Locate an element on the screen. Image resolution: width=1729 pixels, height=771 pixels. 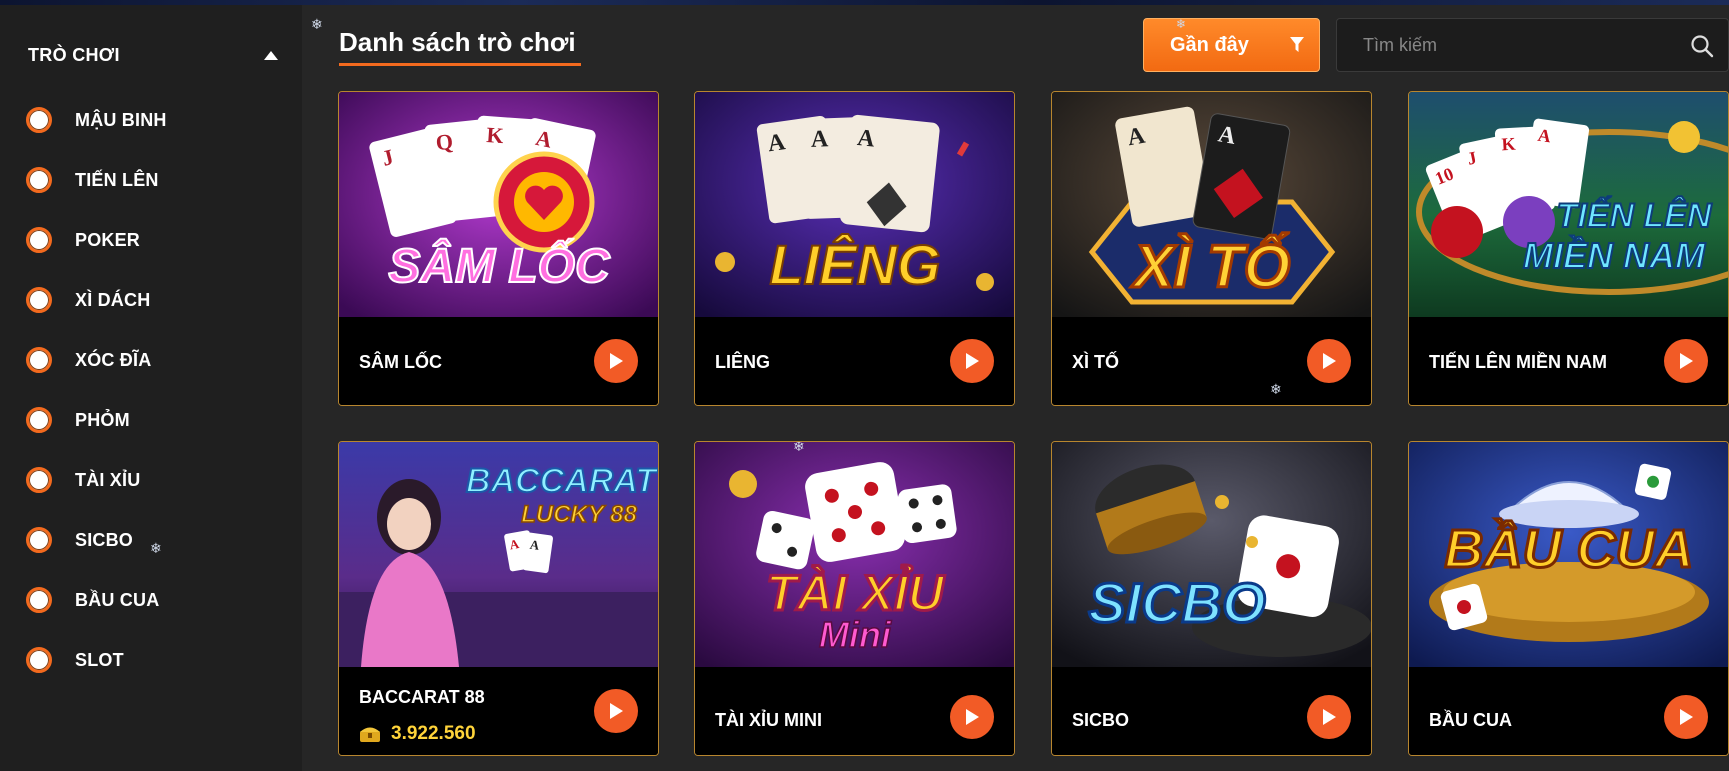
sidebar-header: TRÒ CHƠI is located at coordinates (153, 55).